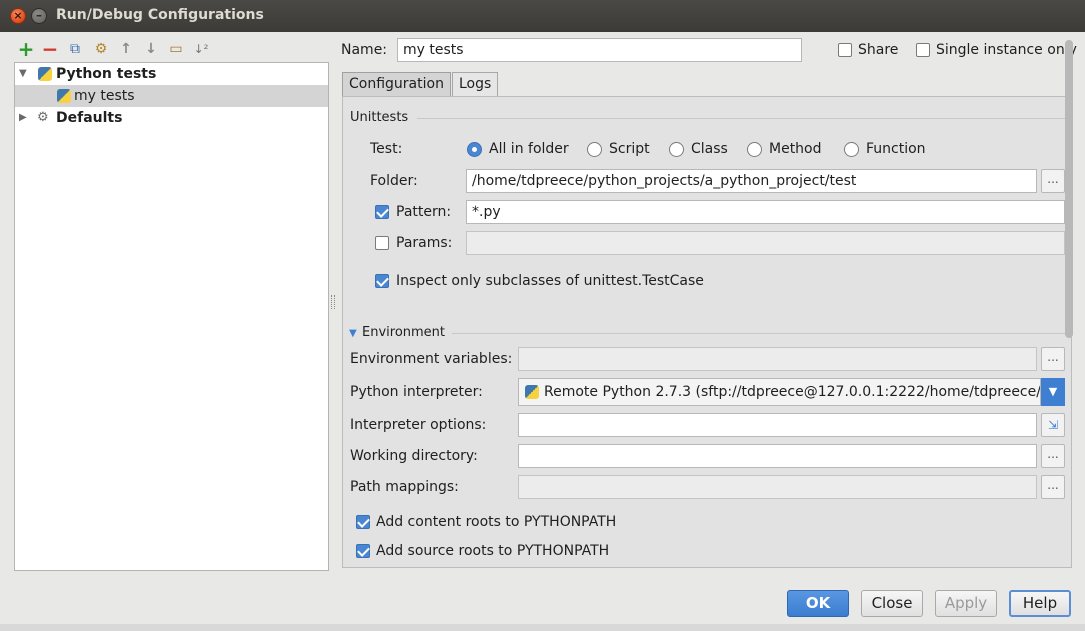 The image size is (1085, 631). Describe the element at coordinates (64, 96) in the screenshot. I see `python-test-config-icon` at that location.